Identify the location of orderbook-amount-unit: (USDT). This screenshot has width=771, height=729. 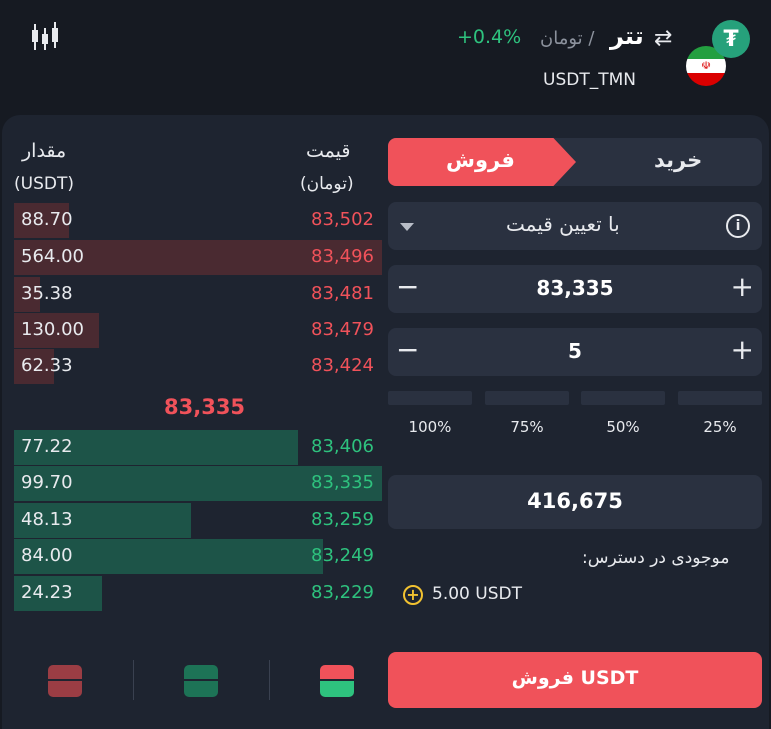
(44, 184).